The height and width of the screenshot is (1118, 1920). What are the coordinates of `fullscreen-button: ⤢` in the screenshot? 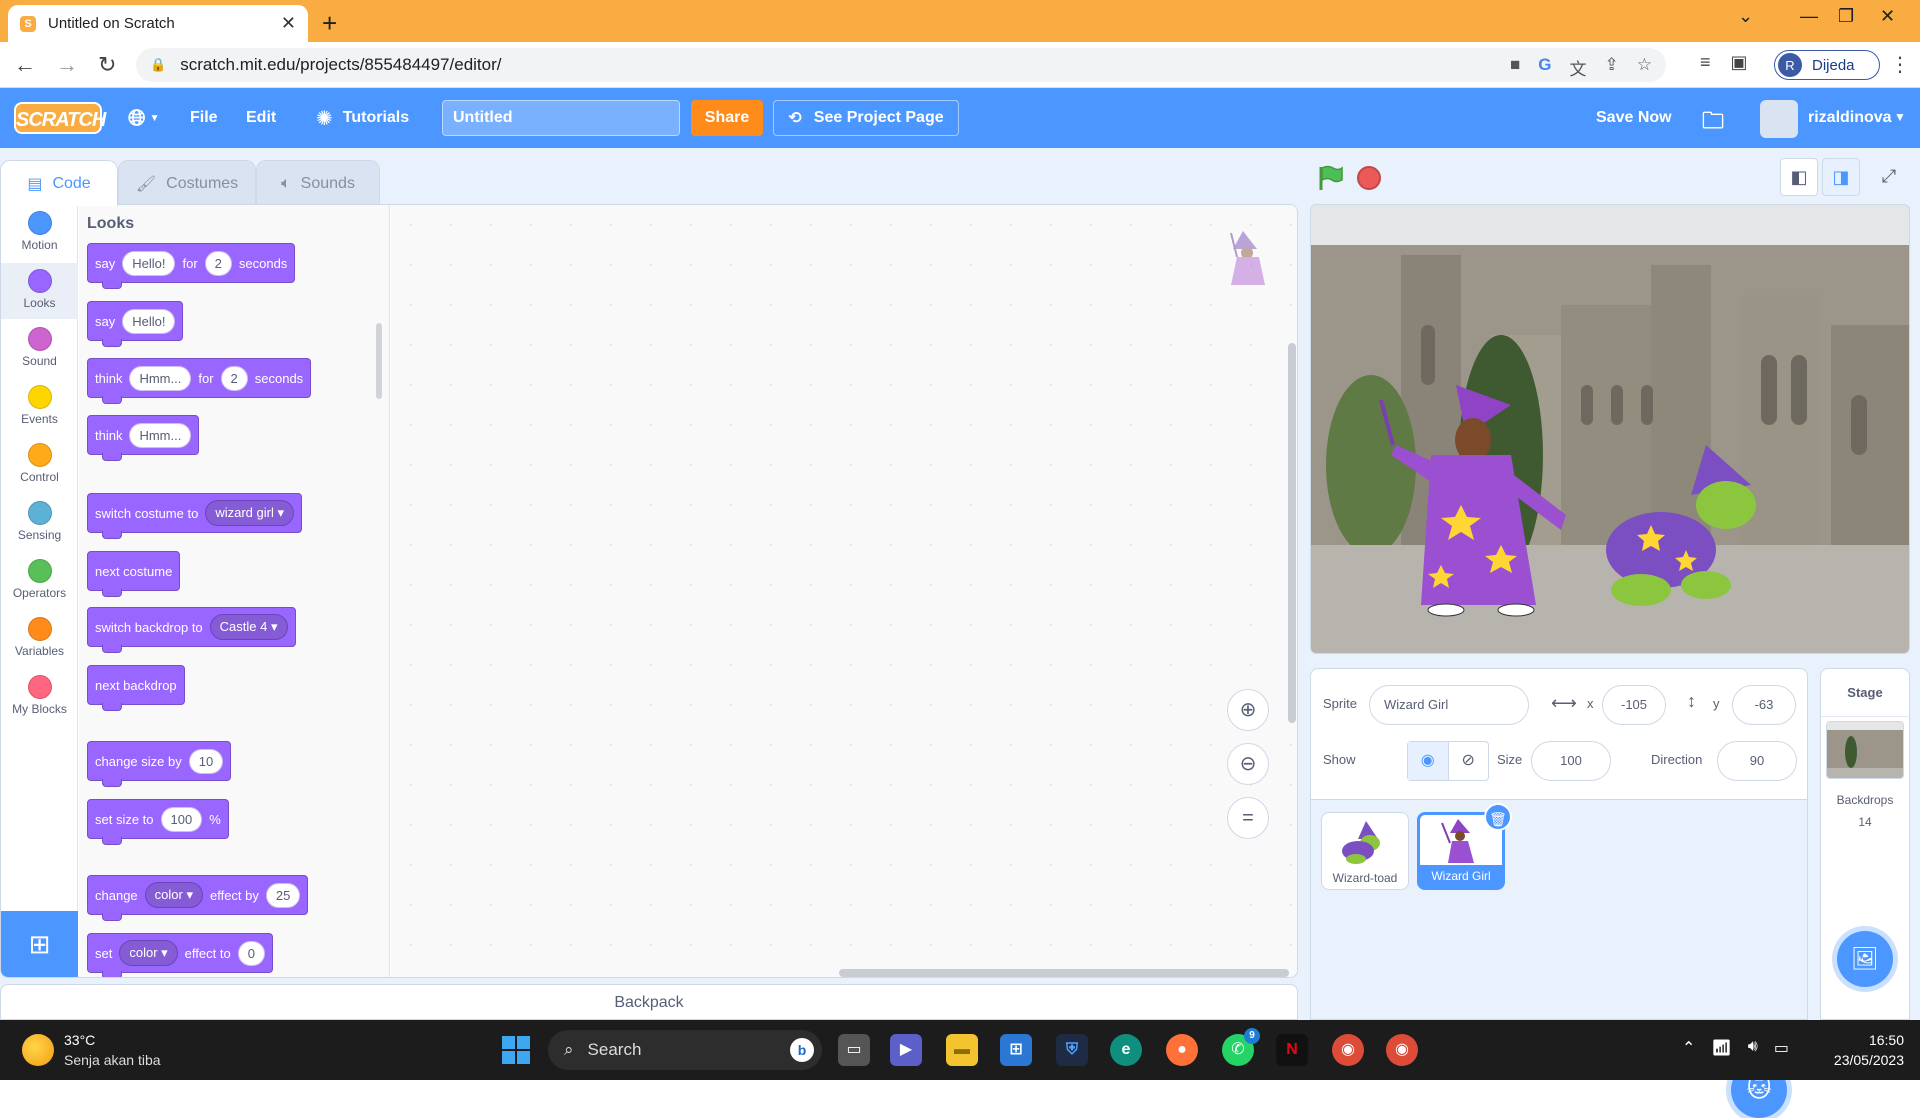 It's located at (1889, 177).